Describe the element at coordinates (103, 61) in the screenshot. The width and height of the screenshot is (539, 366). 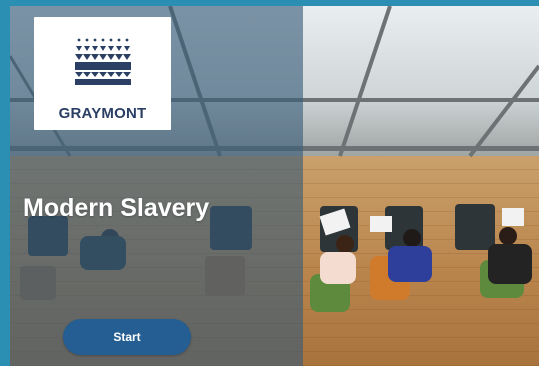
I see `graymont-logo-icon` at that location.